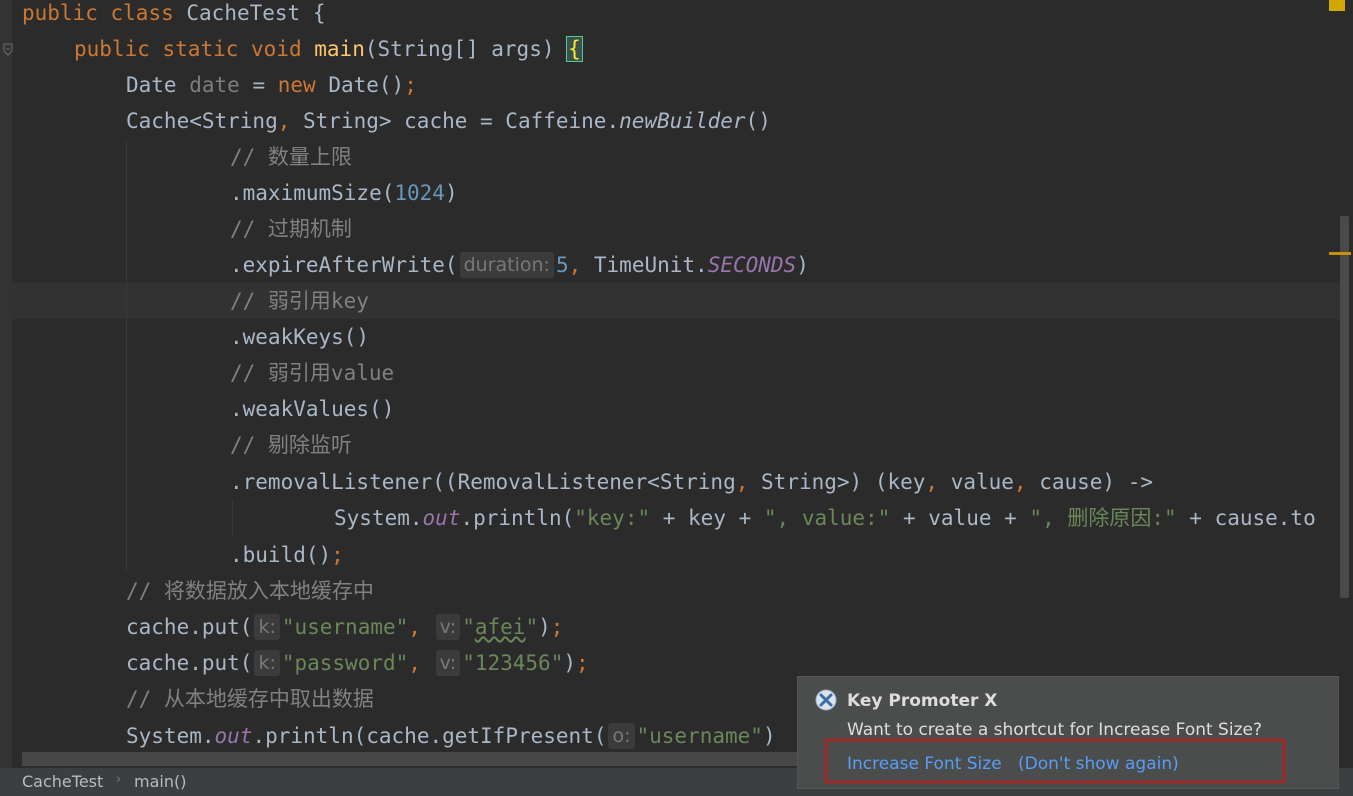 The height and width of the screenshot is (796, 1353). What do you see at coordinates (299, 301) in the screenshot?
I see `code-comment: // 弱引用key` at bounding box center [299, 301].